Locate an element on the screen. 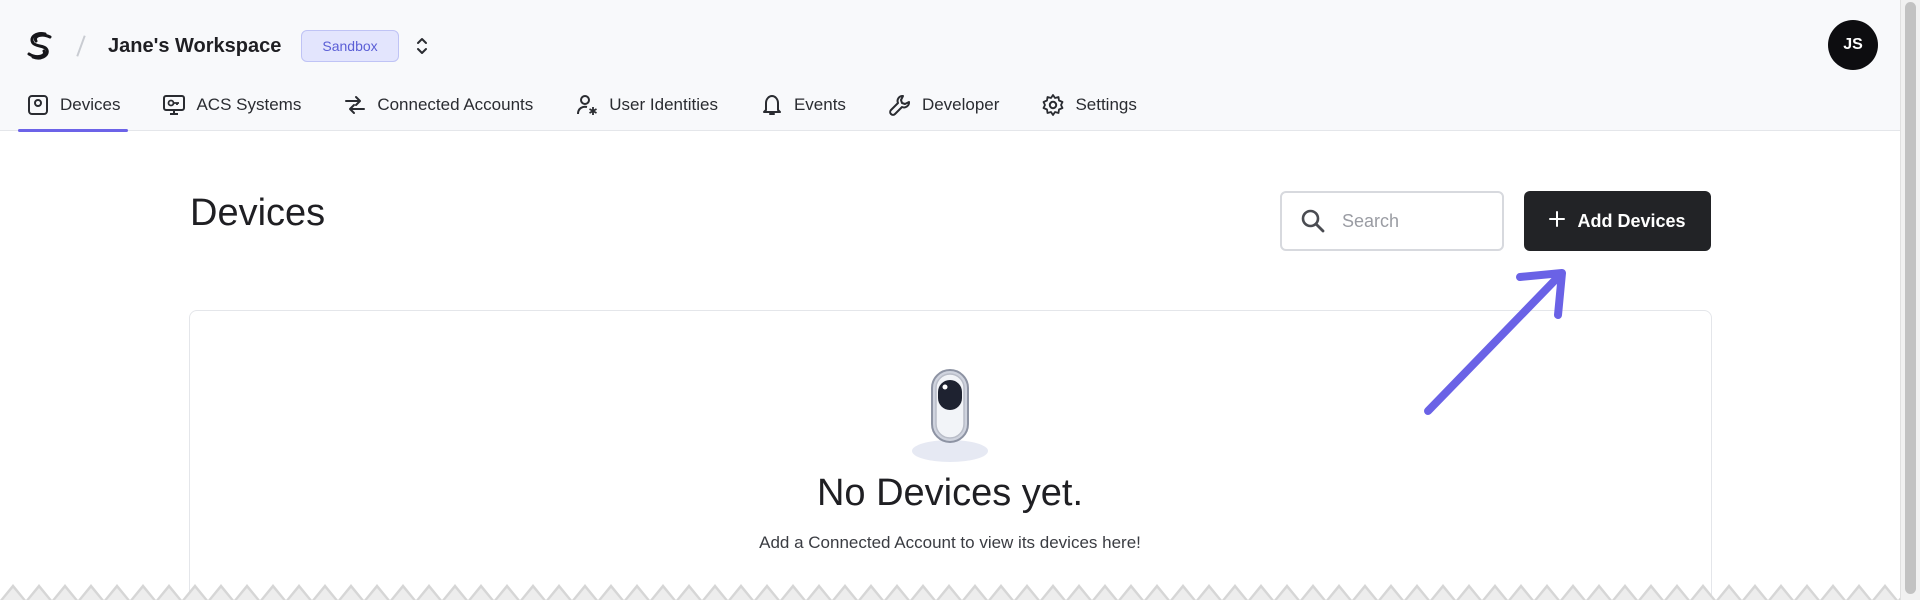 The width and height of the screenshot is (1920, 600). camera-device-icon is located at coordinates (950, 415).